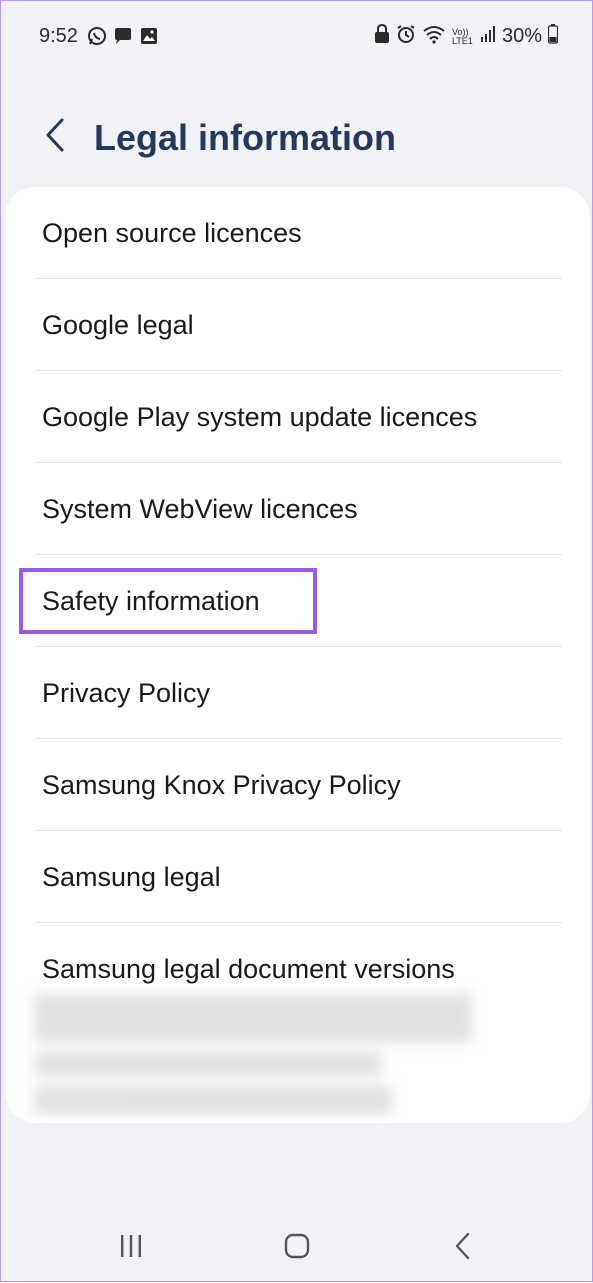 The height and width of the screenshot is (1283, 593). What do you see at coordinates (118, 325) in the screenshot?
I see `list-item-label: Google legal` at bounding box center [118, 325].